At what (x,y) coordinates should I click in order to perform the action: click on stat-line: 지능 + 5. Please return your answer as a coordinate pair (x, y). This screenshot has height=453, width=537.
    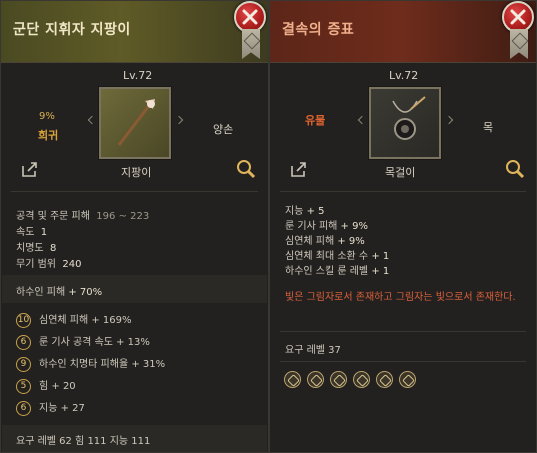
    Looking at the image, I should click on (305, 211).